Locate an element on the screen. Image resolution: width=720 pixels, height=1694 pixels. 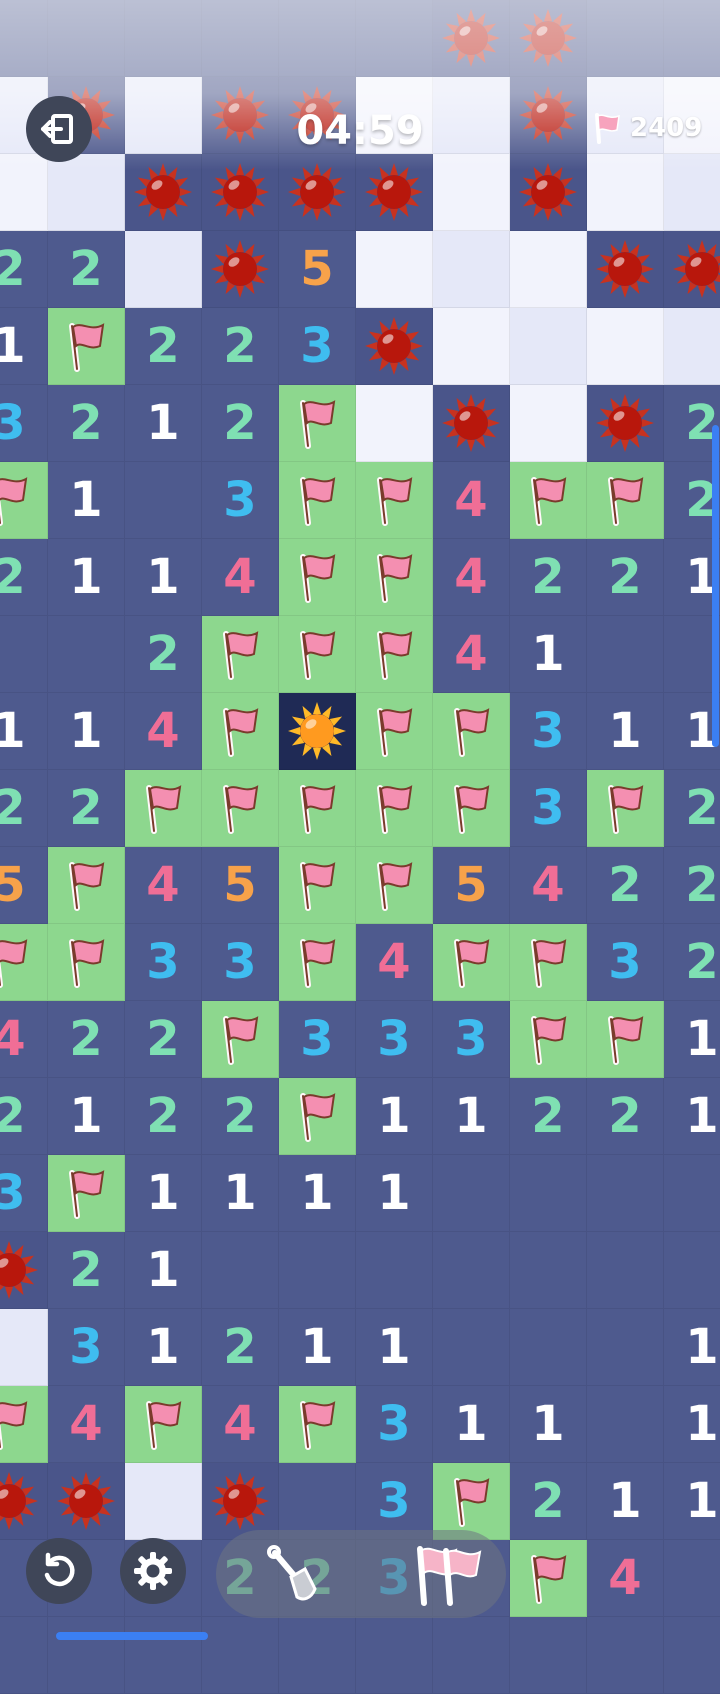
exploded-mine-cell is located at coordinates (317, 731).